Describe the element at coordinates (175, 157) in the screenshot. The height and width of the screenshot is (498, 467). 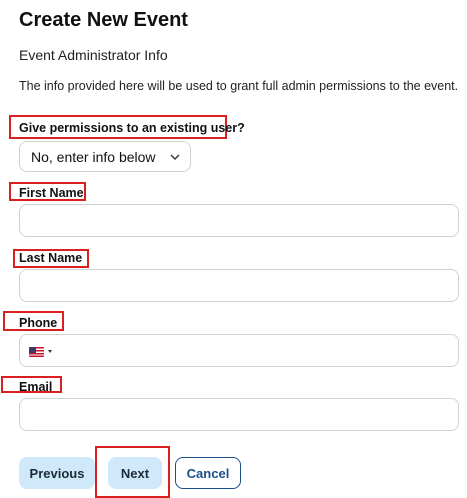
I see `chevron-down-icon` at that location.